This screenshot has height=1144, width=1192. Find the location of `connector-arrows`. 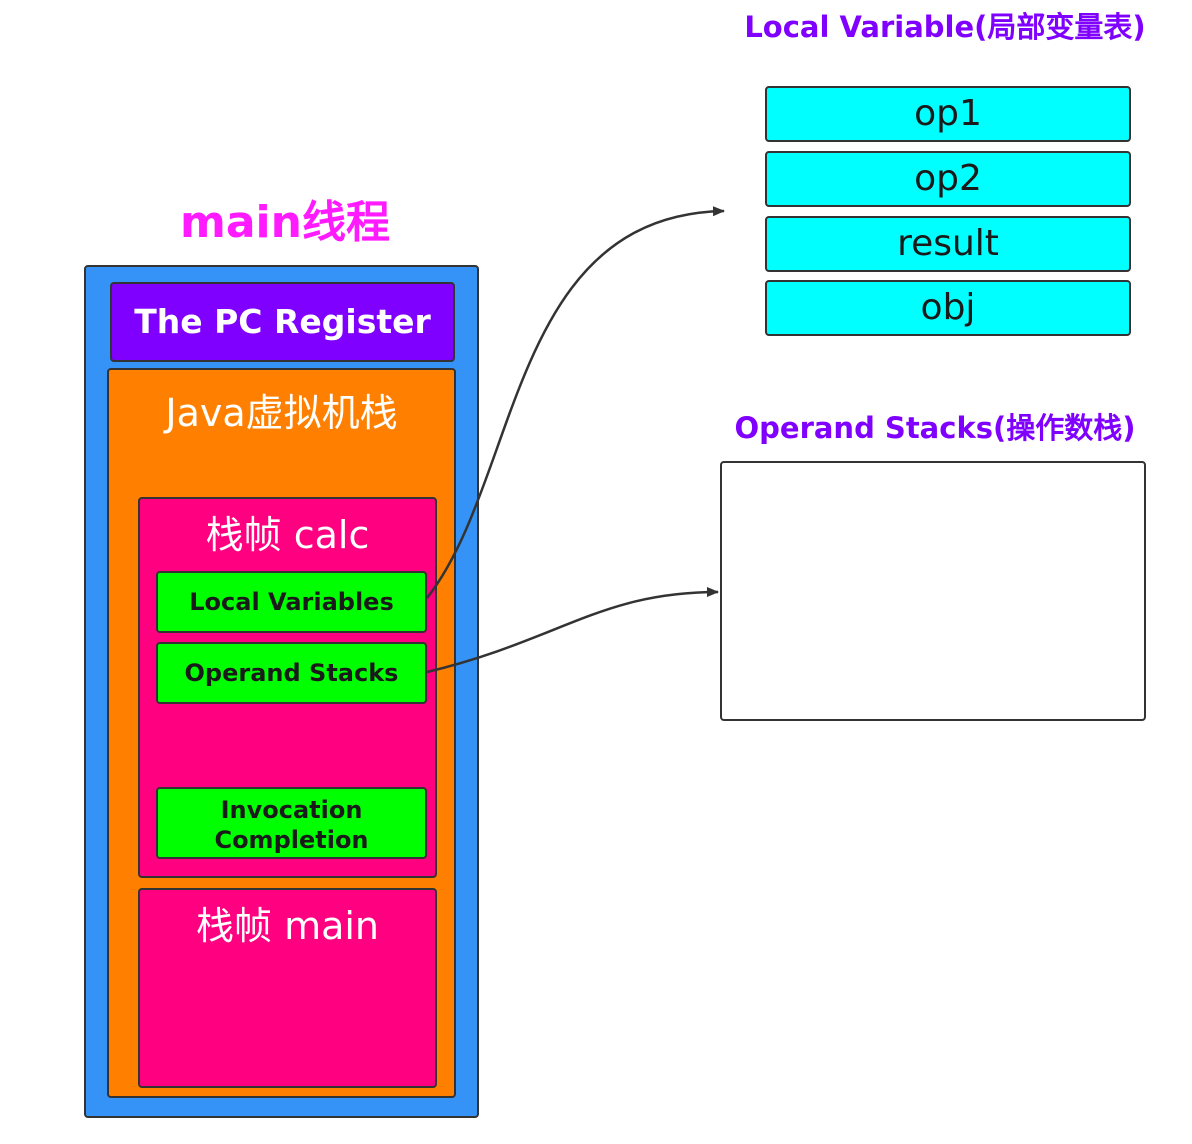

connector-arrows is located at coordinates (575, 440).